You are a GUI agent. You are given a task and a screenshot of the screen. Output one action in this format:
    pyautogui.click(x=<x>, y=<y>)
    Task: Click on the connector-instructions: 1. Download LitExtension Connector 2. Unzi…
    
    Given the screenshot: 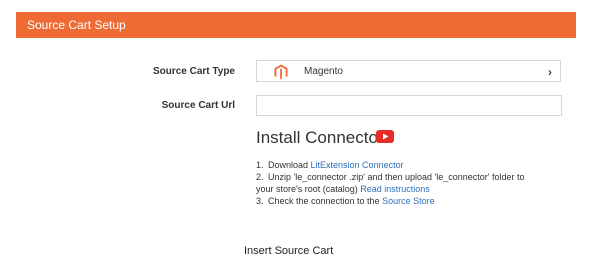 What is the action you would take?
    pyautogui.click(x=390, y=183)
    